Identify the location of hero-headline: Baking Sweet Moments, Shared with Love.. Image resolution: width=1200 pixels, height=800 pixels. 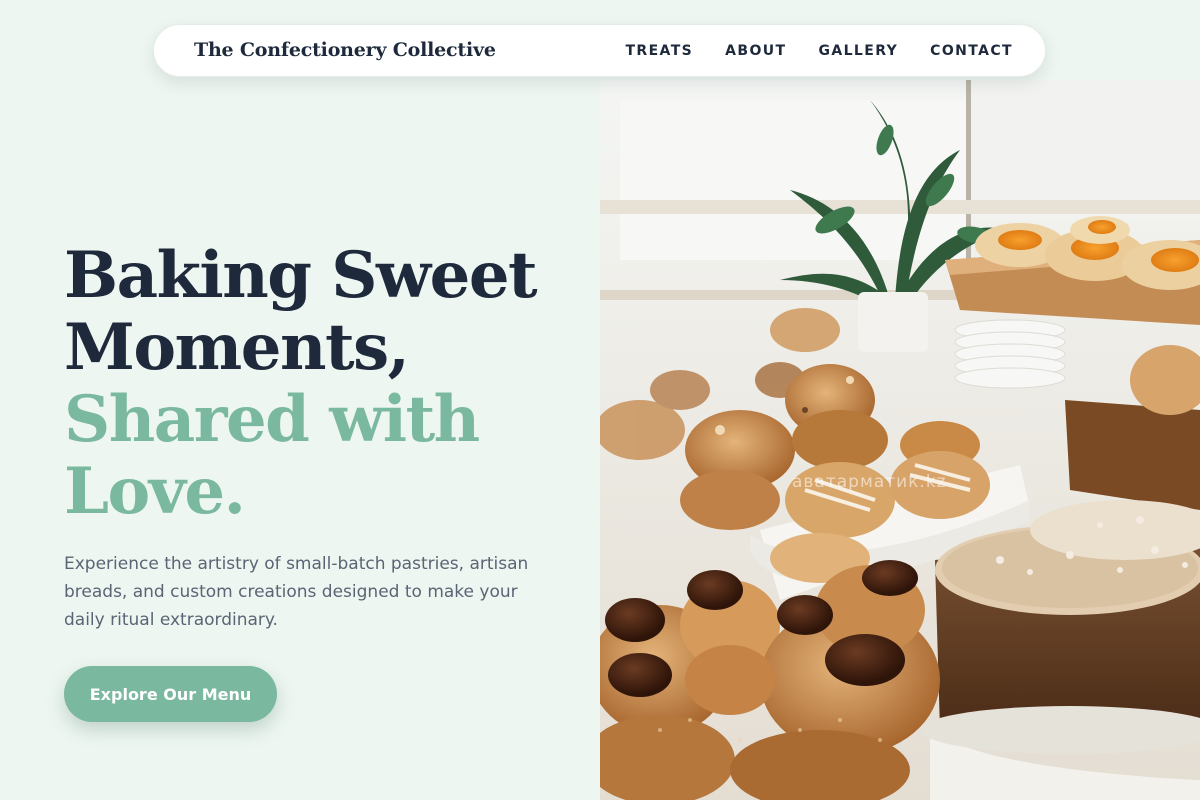
(301, 383).